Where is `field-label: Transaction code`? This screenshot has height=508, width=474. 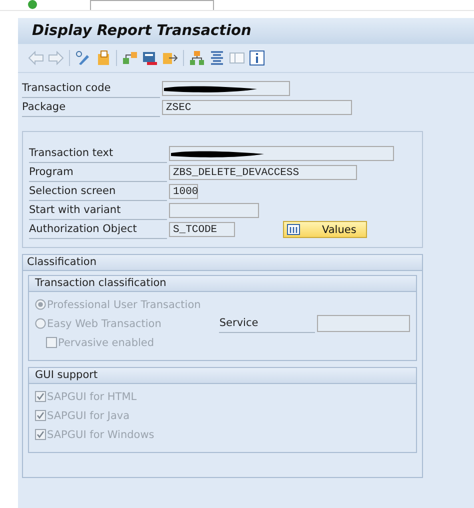
field-label: Transaction code is located at coordinates (91, 89).